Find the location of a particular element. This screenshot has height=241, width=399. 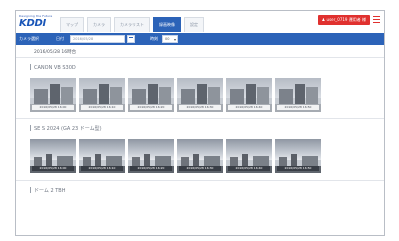

chevron-down-icon: ▾ is located at coordinates (174, 39).